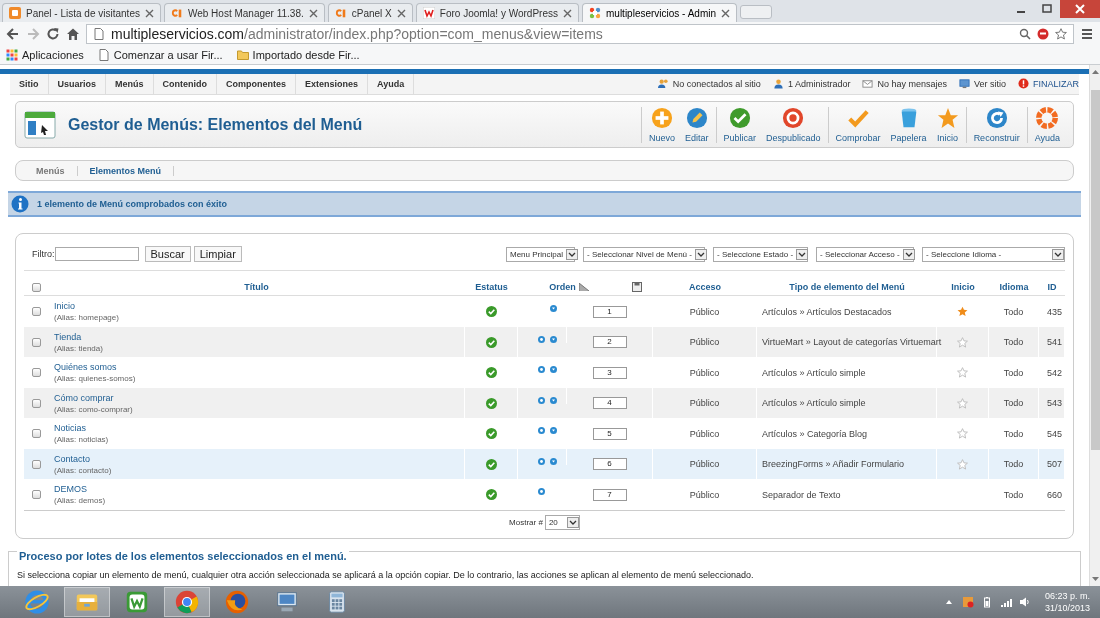  I want to click on order-field: 5, so click(609, 433).